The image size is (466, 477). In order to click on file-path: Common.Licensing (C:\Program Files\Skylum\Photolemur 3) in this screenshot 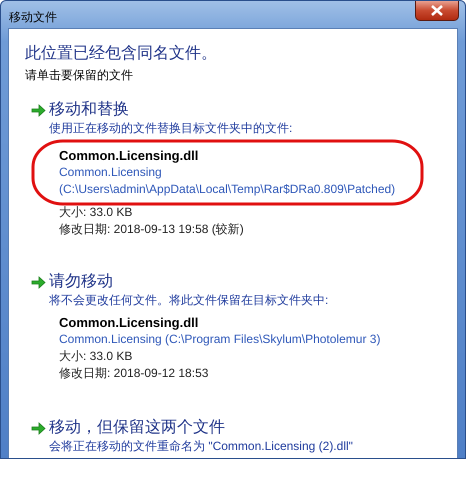, I will do `click(220, 339)`.